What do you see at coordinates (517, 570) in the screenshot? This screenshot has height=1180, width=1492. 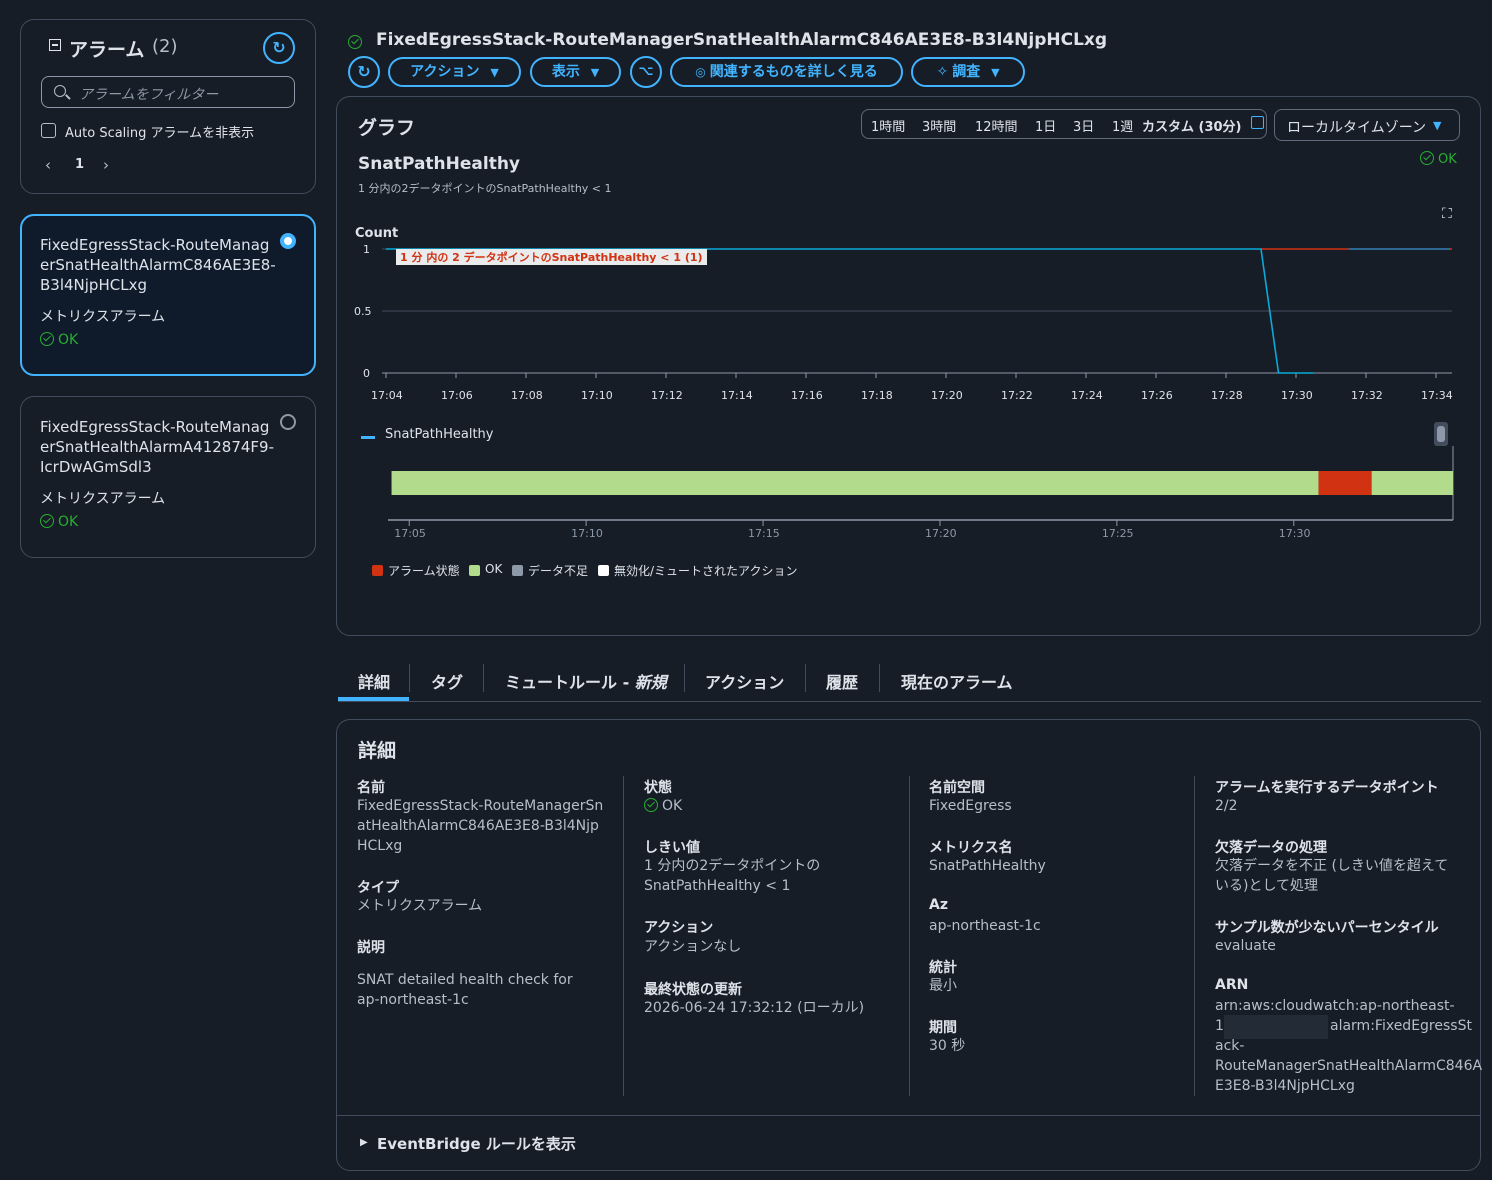 I see `legend-insufficient-swatch` at bounding box center [517, 570].